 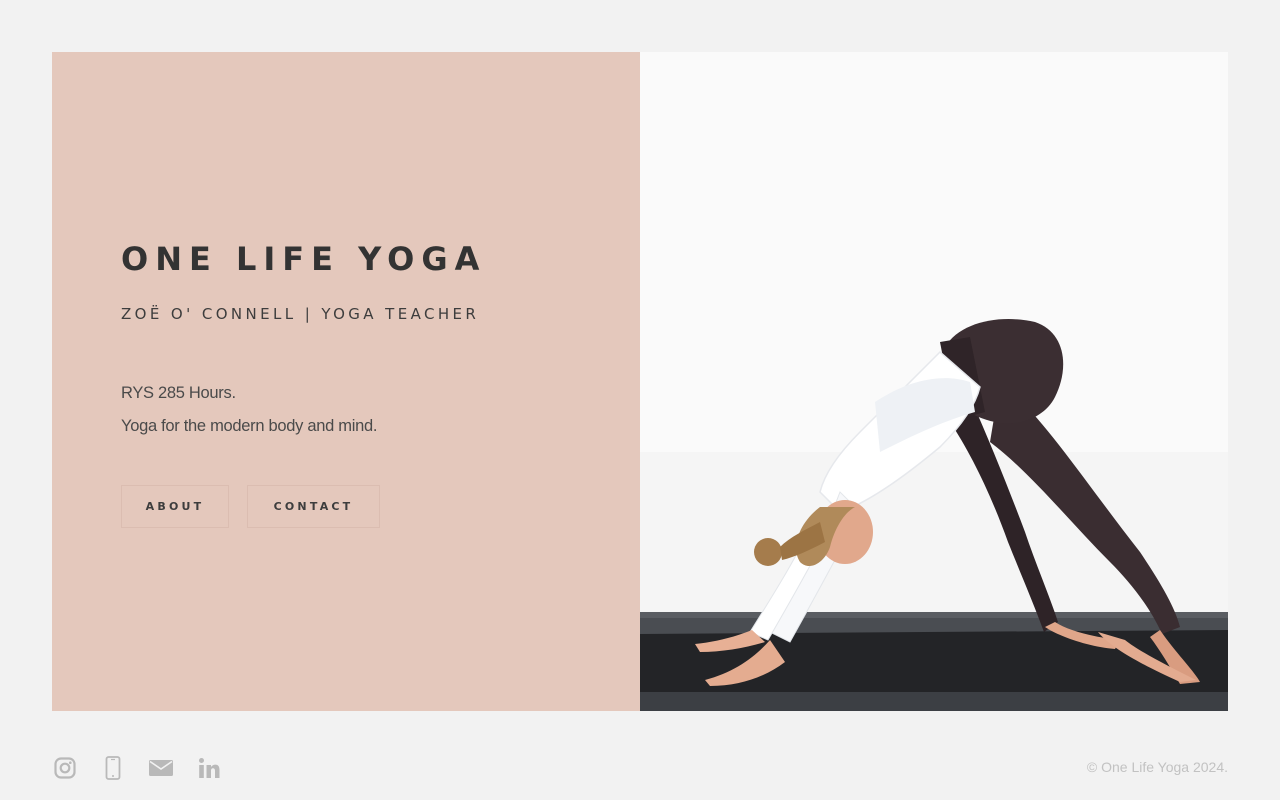 I want to click on description-line-hours: RYS 285 Hours., so click(x=178, y=393).